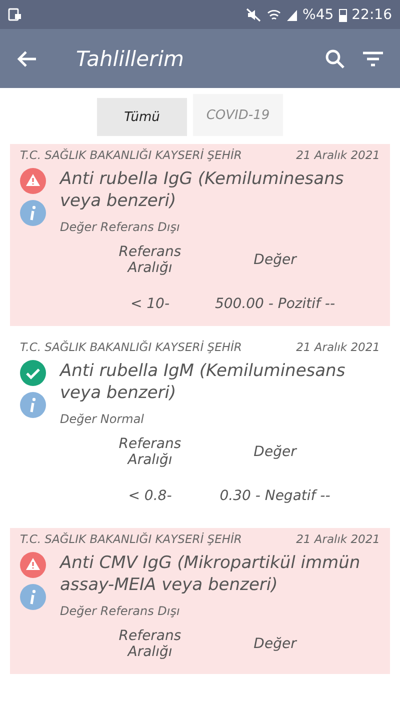 This screenshot has width=400, height=711. What do you see at coordinates (238, 115) in the screenshot?
I see `filter-tab: COVID-19` at bounding box center [238, 115].